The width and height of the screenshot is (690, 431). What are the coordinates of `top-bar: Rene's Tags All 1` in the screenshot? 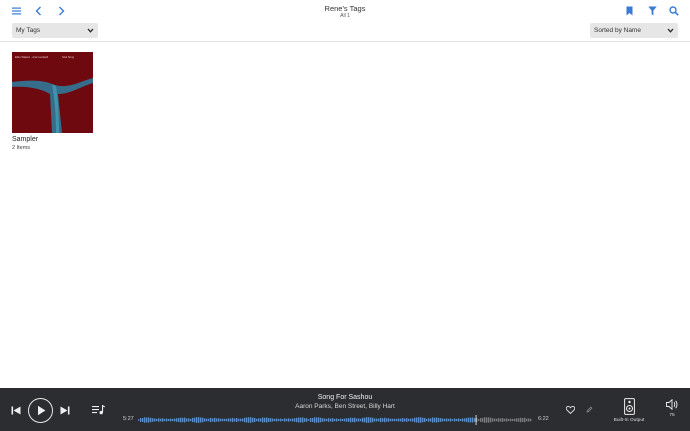 It's located at (345, 10).